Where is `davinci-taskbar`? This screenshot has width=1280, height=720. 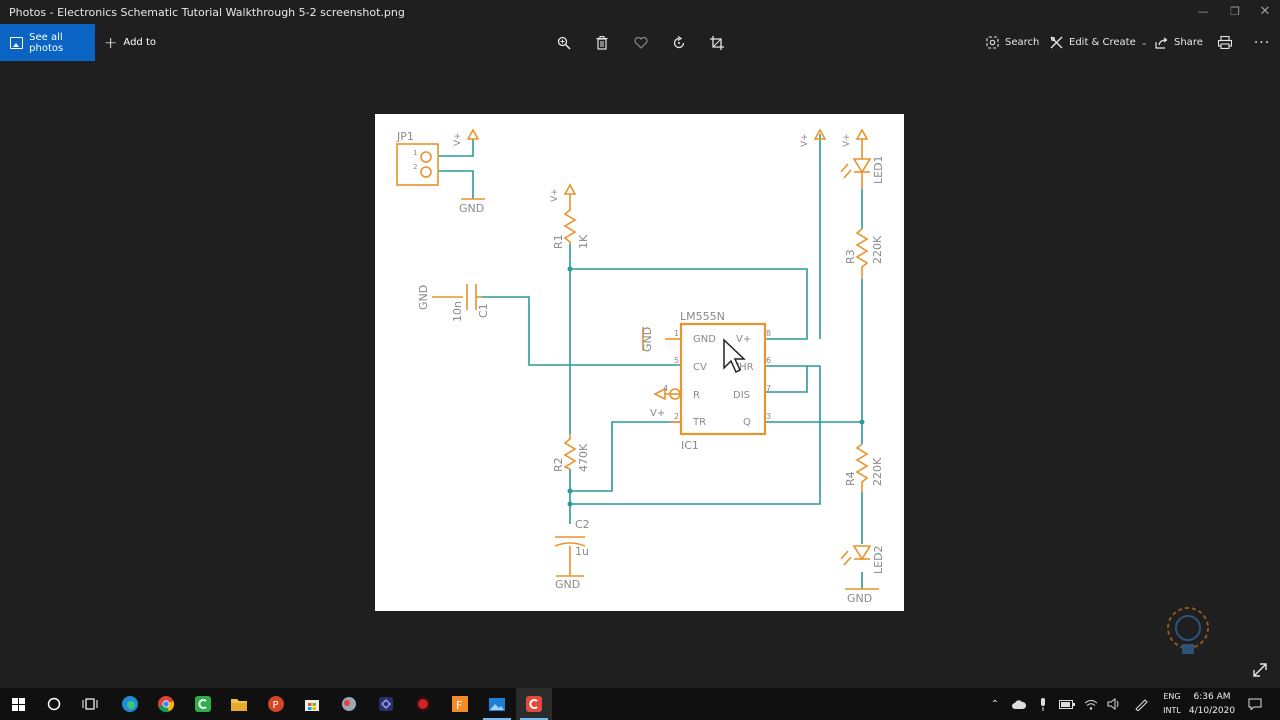 davinci-taskbar is located at coordinates (423, 704).